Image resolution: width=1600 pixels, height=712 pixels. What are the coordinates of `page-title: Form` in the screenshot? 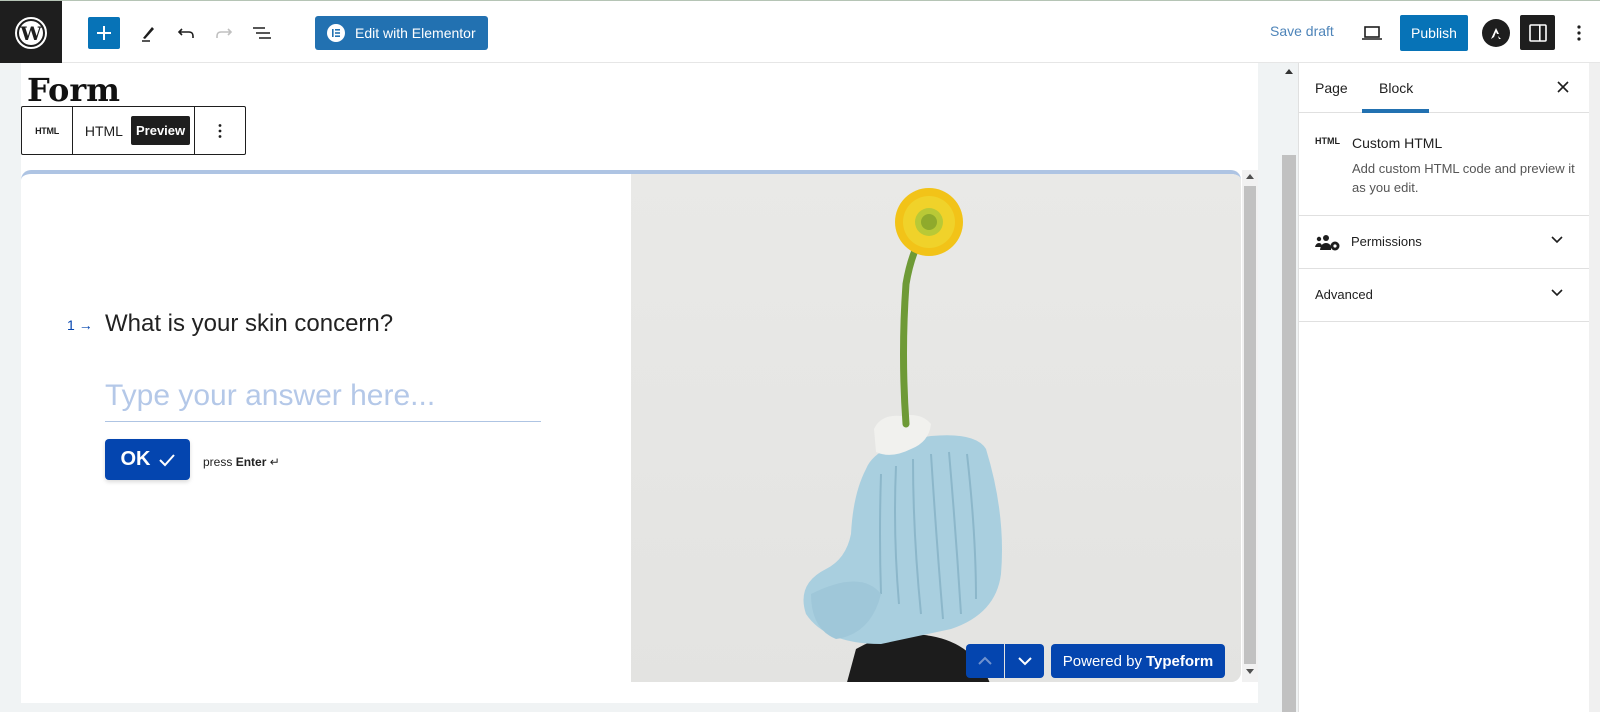 It's located at (73, 90).